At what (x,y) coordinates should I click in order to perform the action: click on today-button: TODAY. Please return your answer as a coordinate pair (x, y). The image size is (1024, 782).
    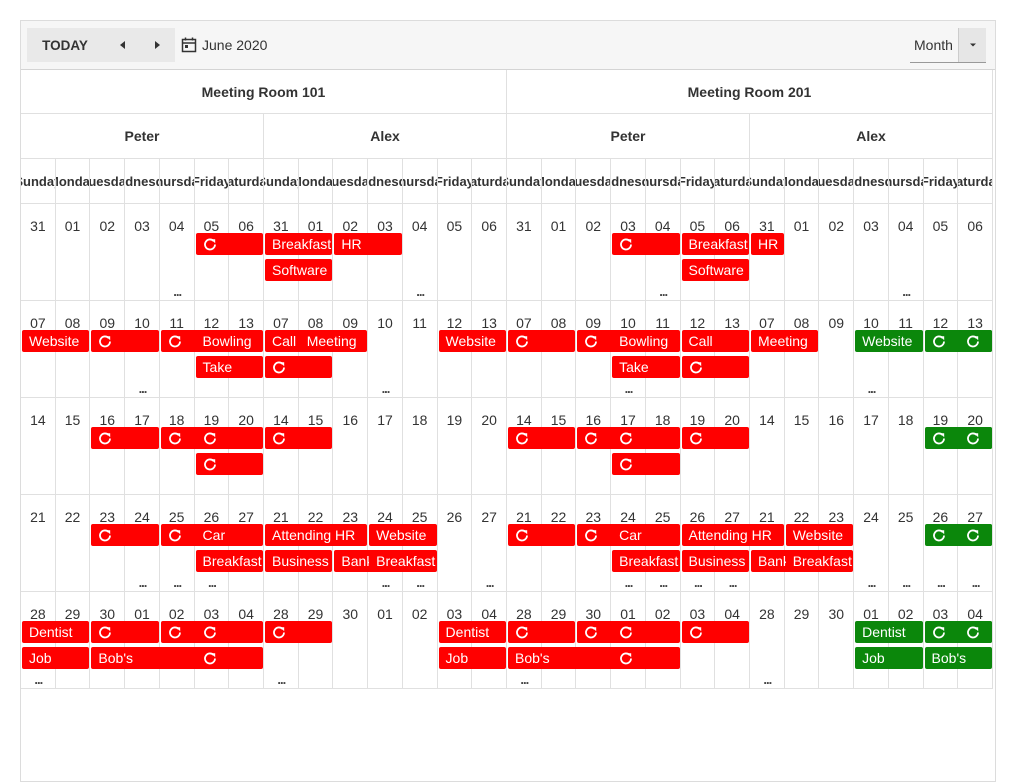
    Looking at the image, I should click on (65, 45).